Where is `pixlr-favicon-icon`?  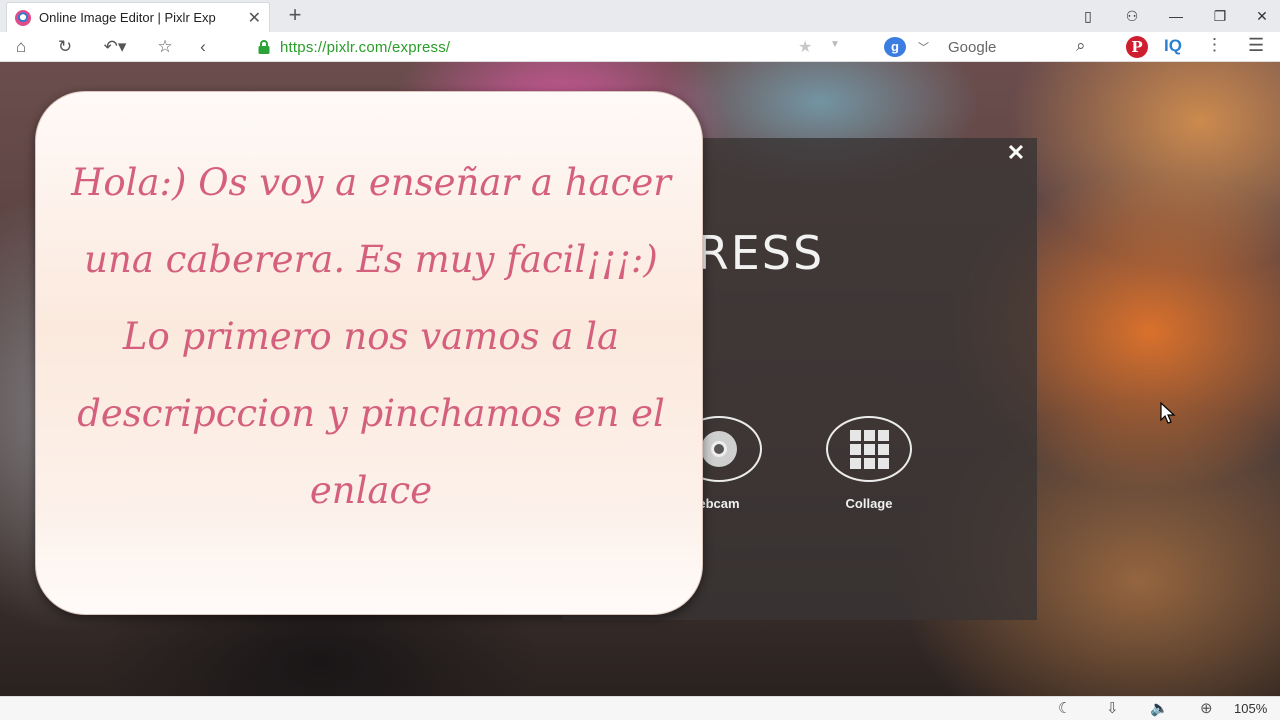
pixlr-favicon-icon is located at coordinates (23, 17).